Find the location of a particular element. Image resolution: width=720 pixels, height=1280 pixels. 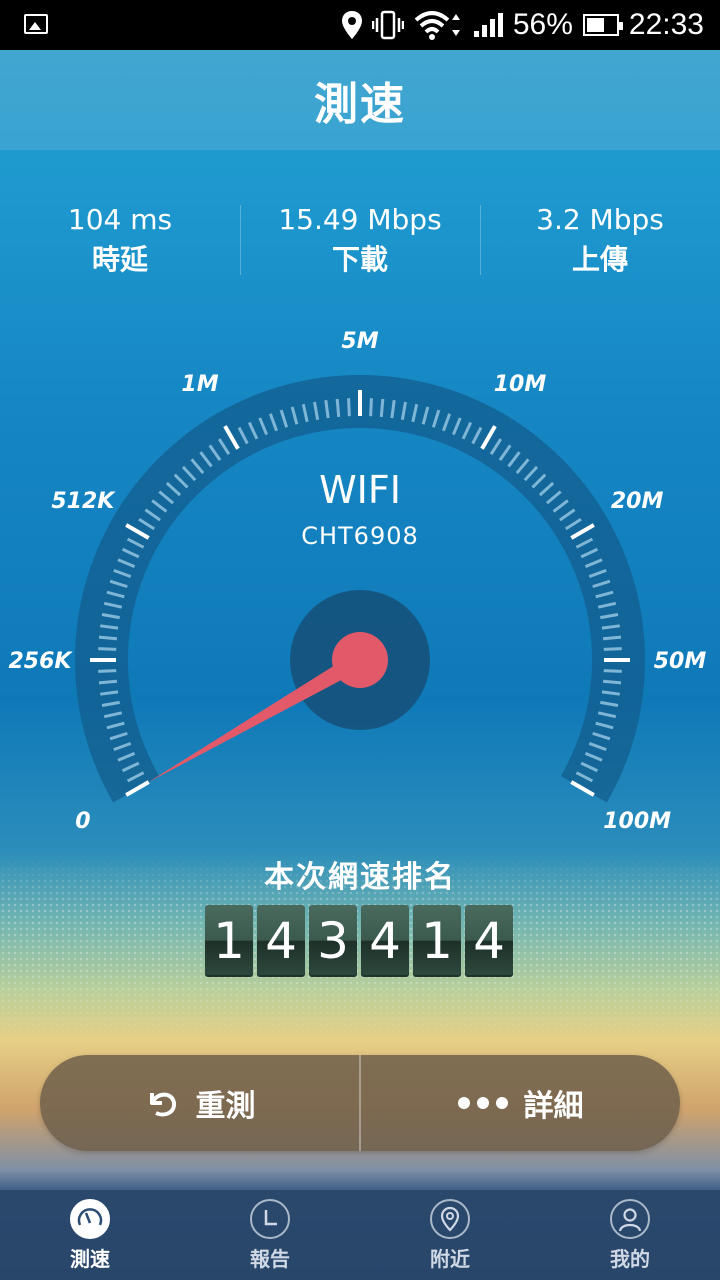

upload-label: 上傳 is located at coordinates (599, 259).